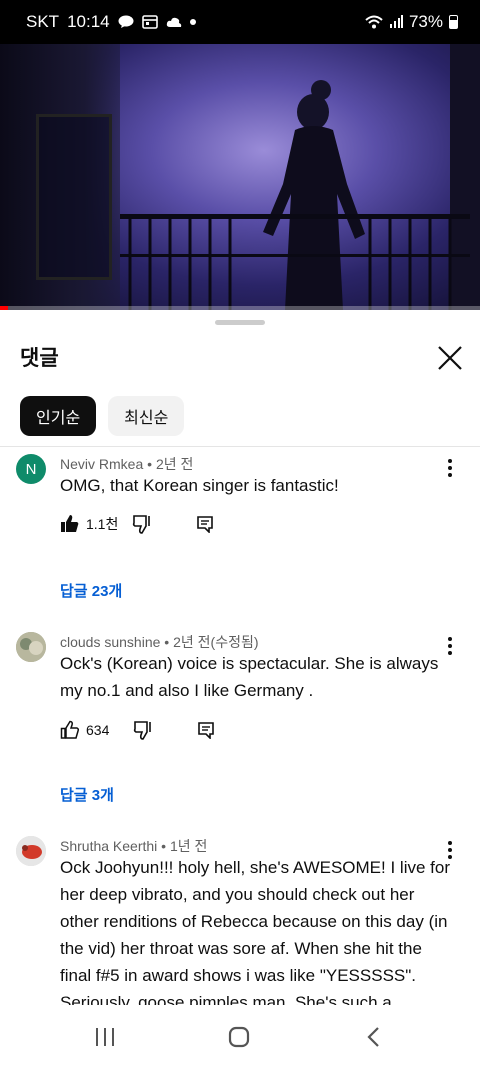 This screenshot has width=480, height=1067. What do you see at coordinates (295, 262) in the screenshot?
I see `video-balcony-railing` at bounding box center [295, 262].